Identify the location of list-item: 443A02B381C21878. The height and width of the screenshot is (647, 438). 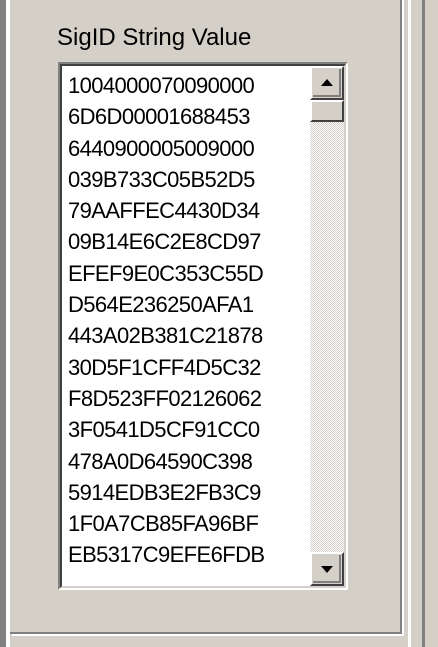
(188, 335).